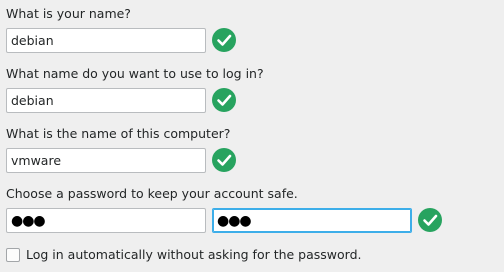 Image resolution: width=504 pixels, height=272 pixels. What do you see at coordinates (106, 100) in the screenshot?
I see `login-name-input: debian` at bounding box center [106, 100].